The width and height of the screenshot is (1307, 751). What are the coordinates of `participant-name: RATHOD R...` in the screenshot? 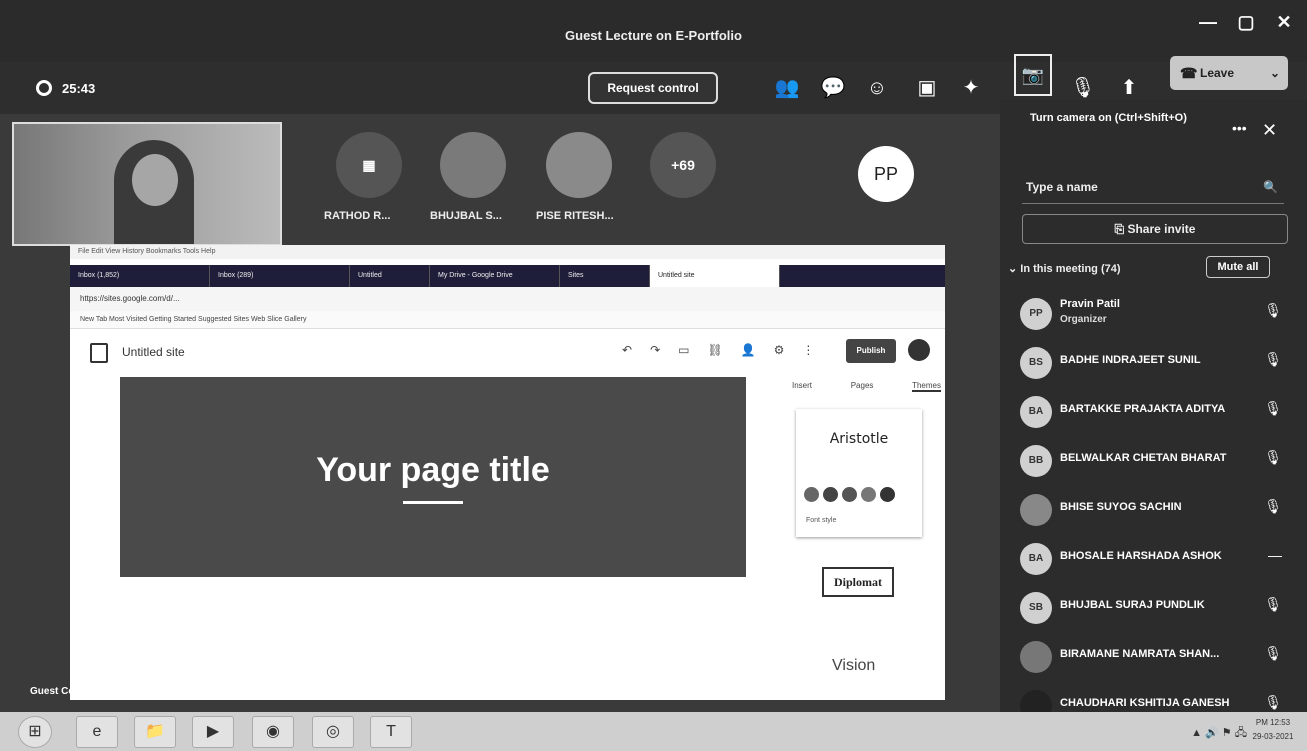 It's located at (357, 216).